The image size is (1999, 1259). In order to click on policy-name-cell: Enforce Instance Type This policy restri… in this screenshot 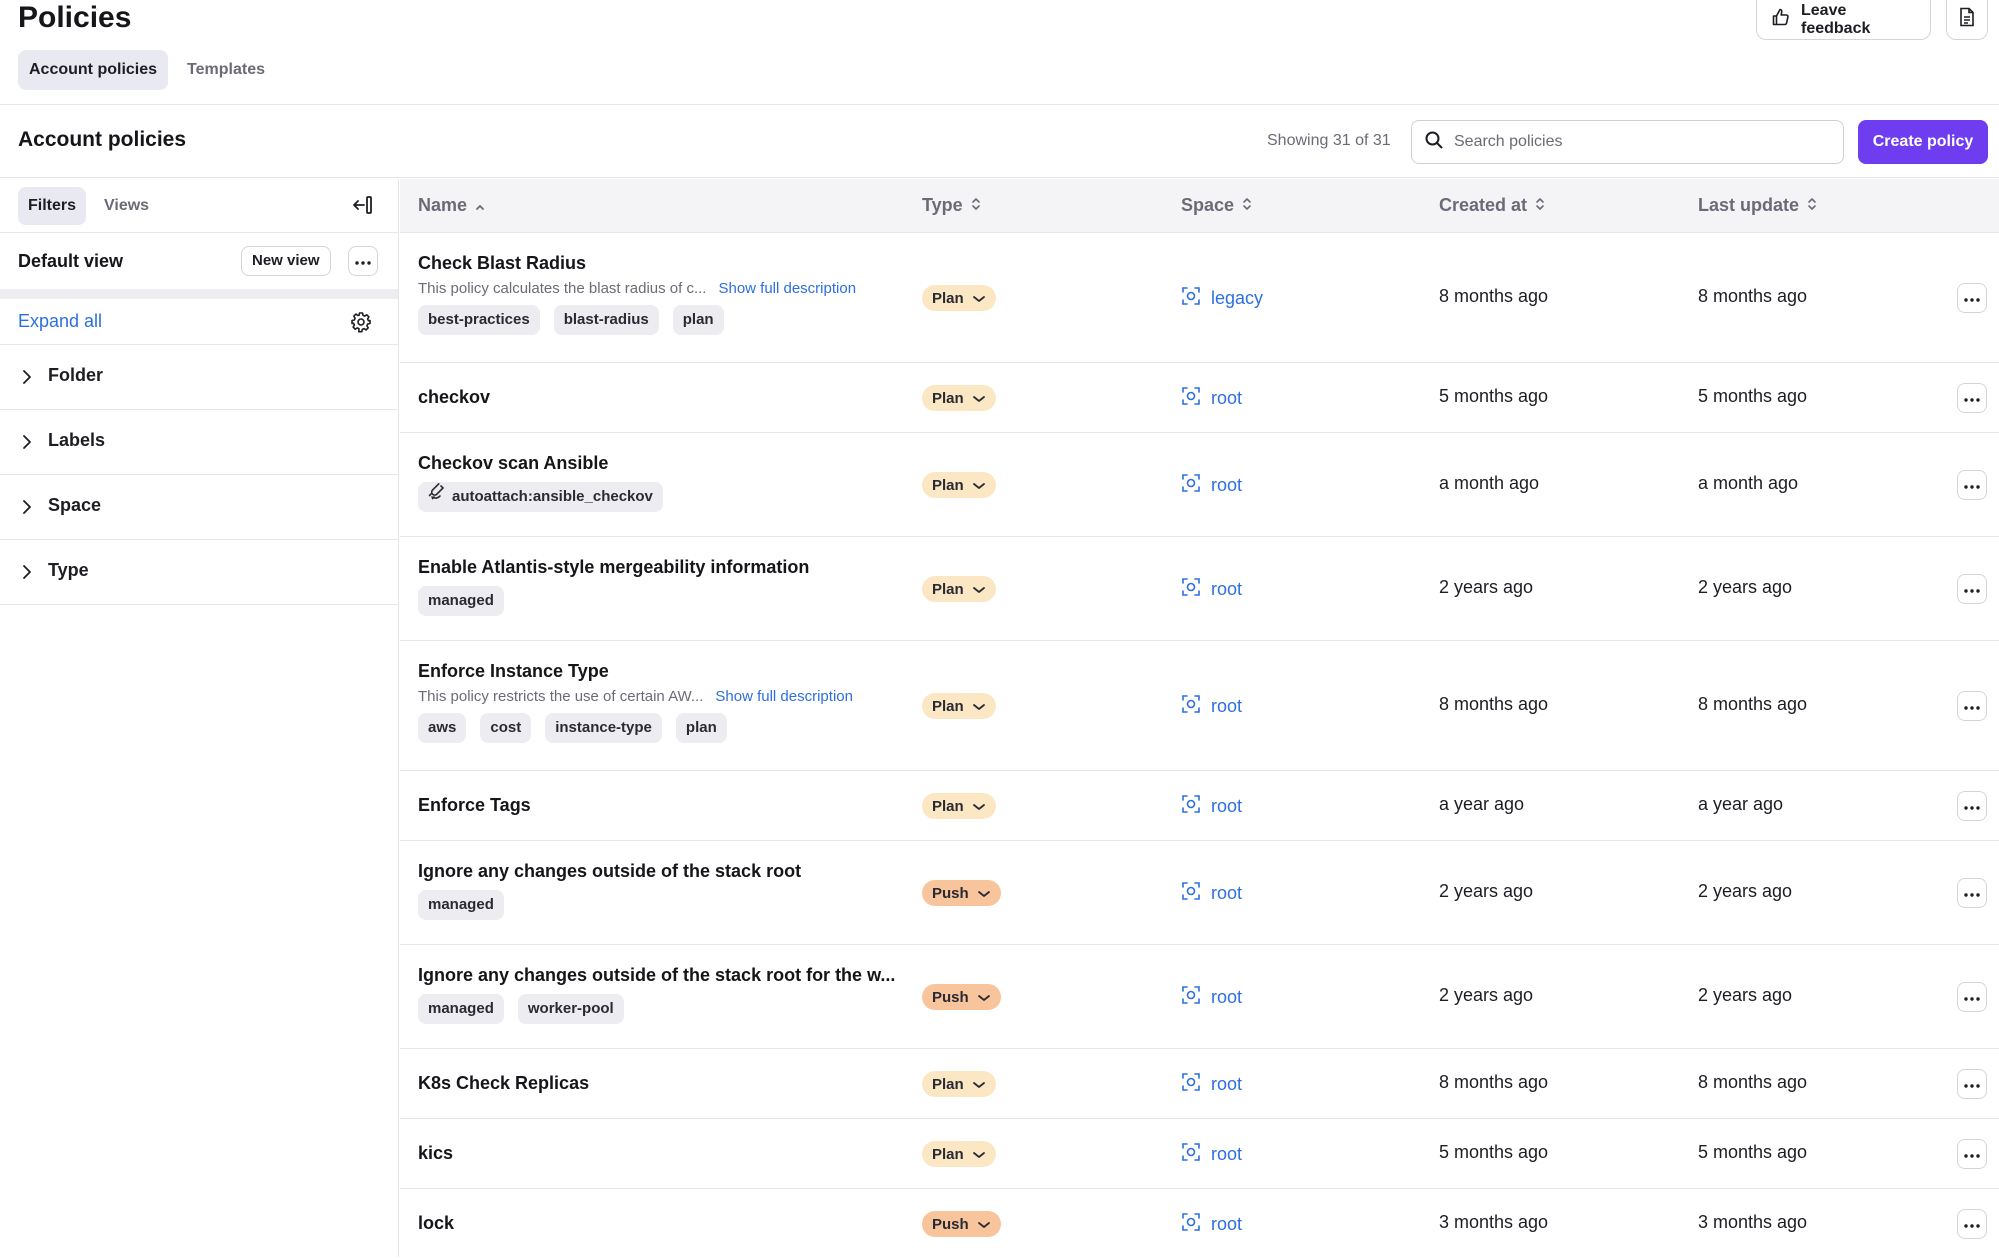, I will do `click(635, 702)`.